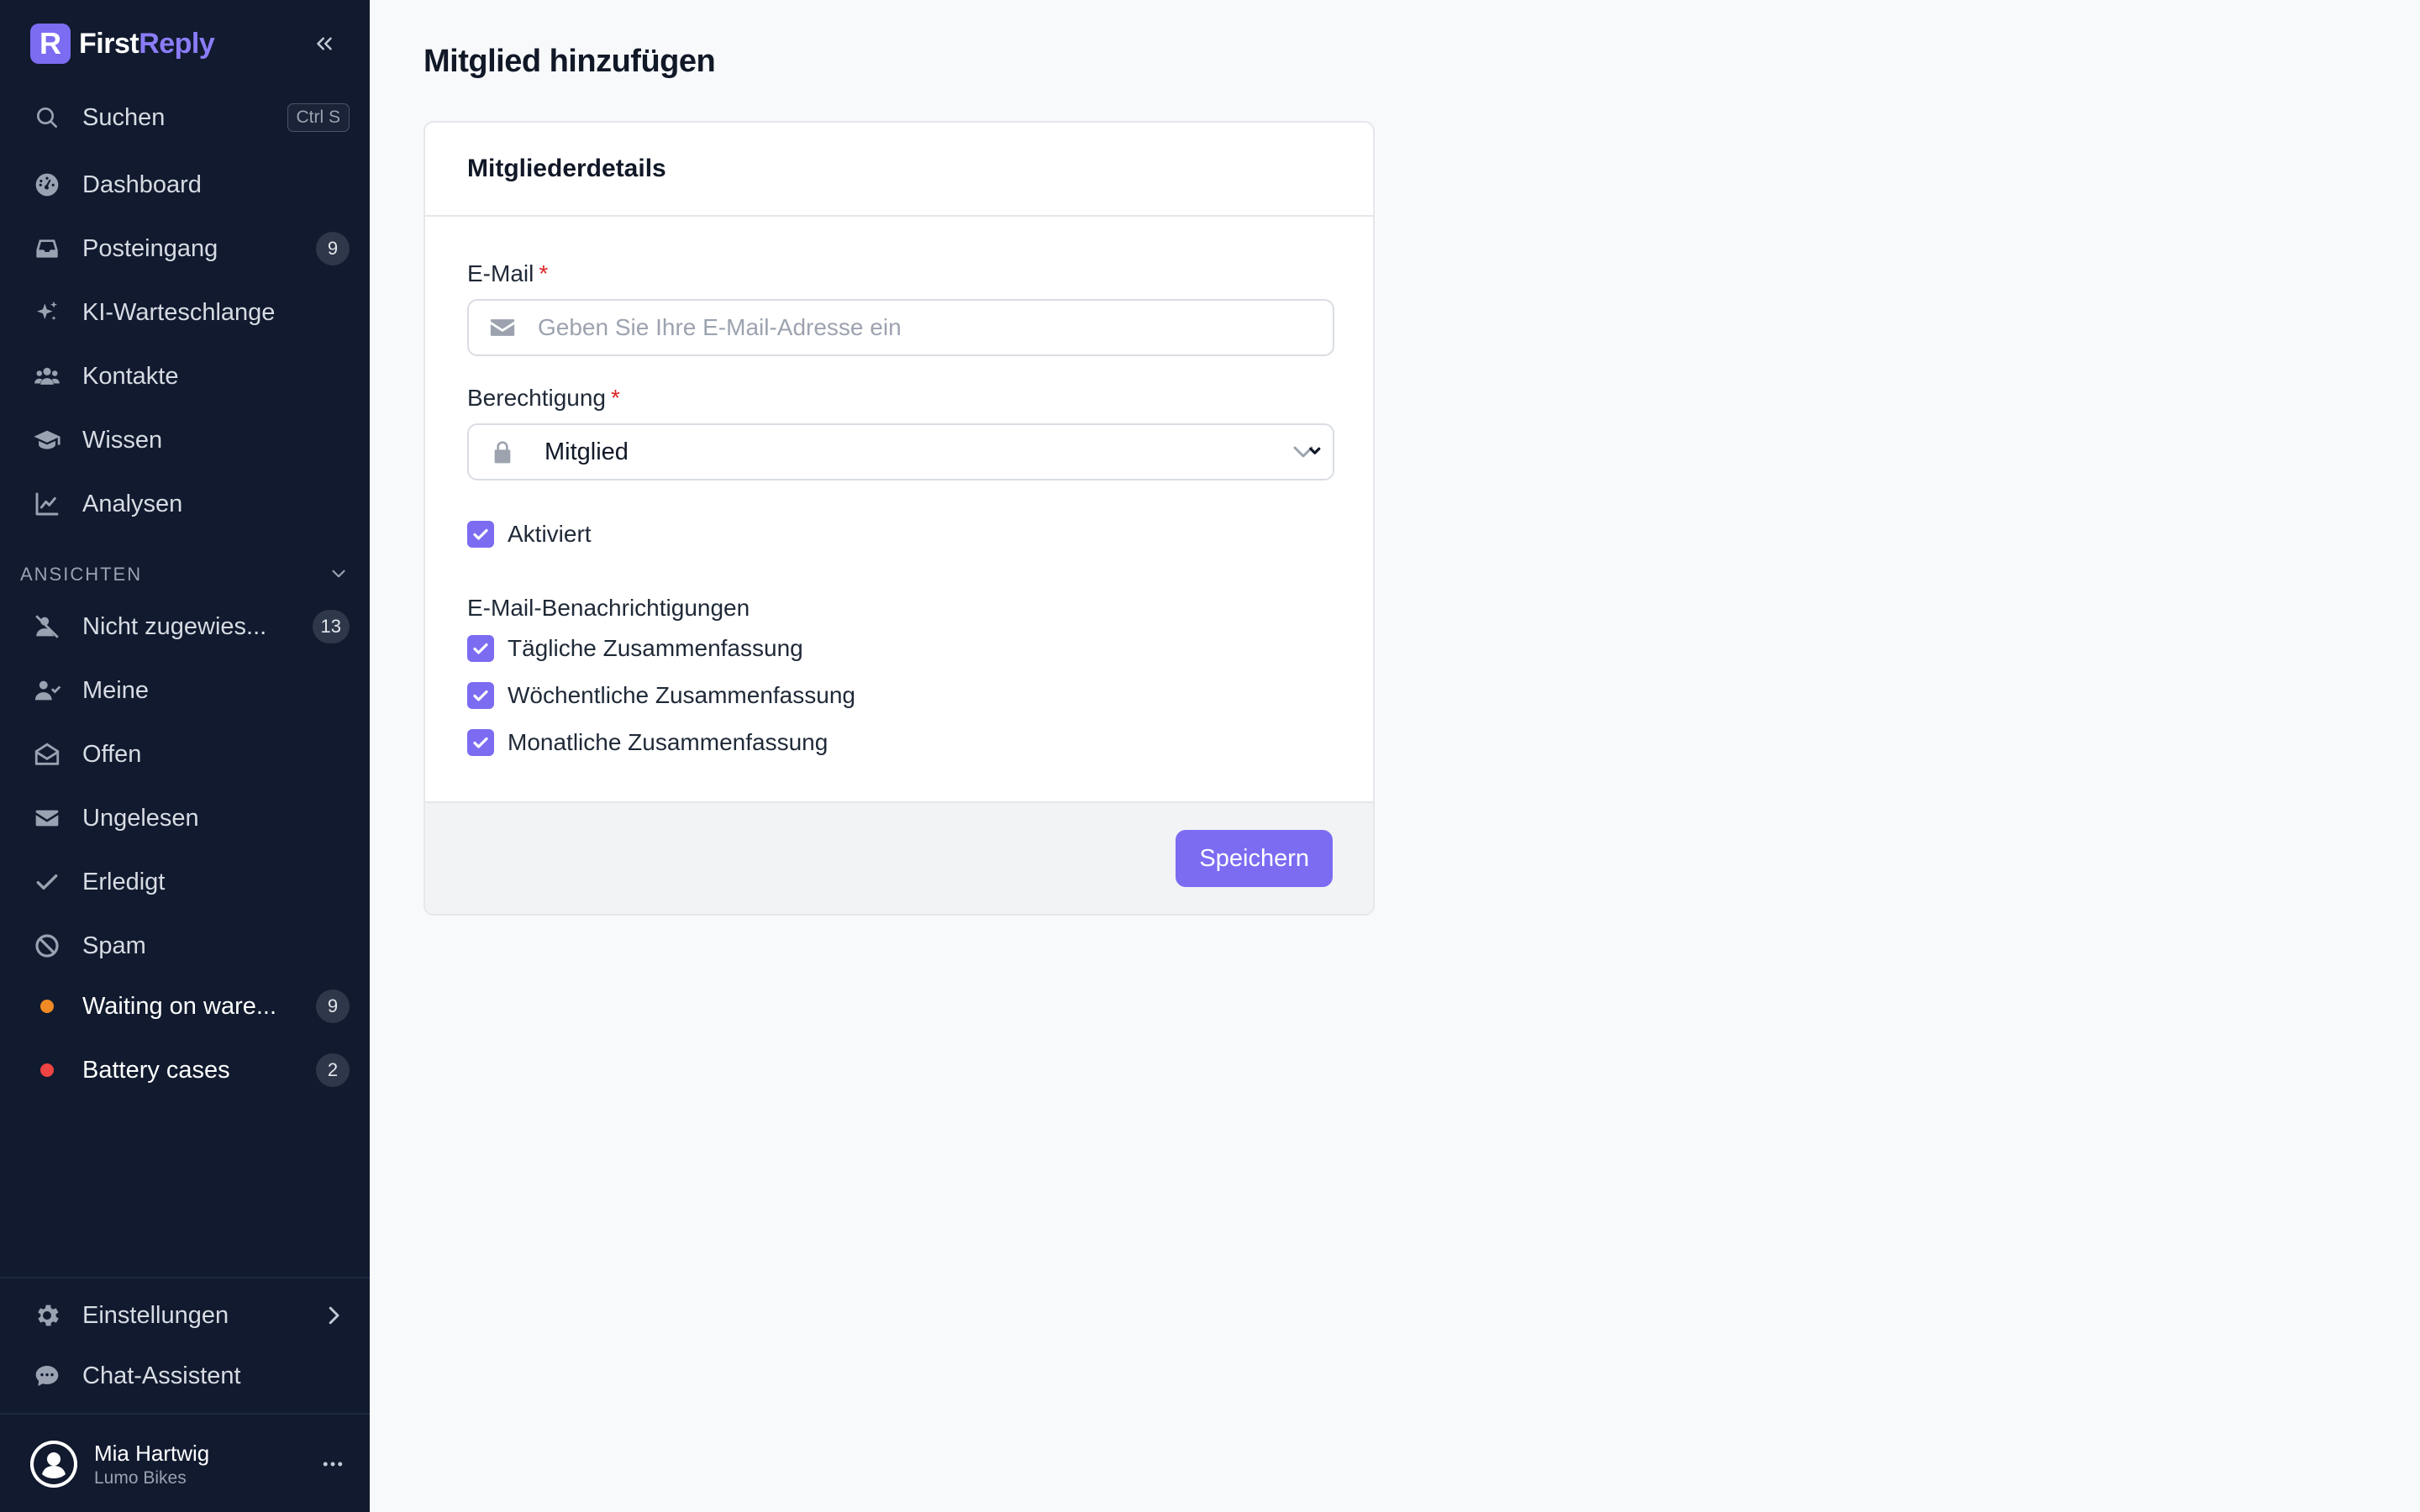 The height and width of the screenshot is (1512, 2420). Describe the element at coordinates (899, 857) in the screenshot. I see `card-footer: Speichern` at that location.